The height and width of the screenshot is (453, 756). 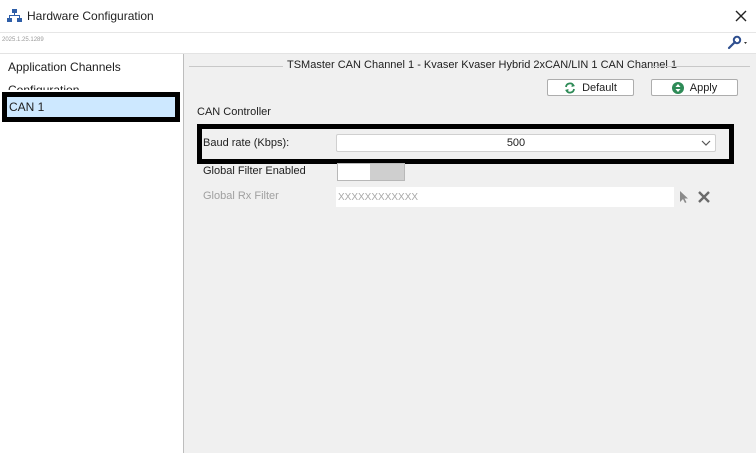 What do you see at coordinates (703, 87) in the screenshot?
I see `apply-button-label: Apply` at bounding box center [703, 87].